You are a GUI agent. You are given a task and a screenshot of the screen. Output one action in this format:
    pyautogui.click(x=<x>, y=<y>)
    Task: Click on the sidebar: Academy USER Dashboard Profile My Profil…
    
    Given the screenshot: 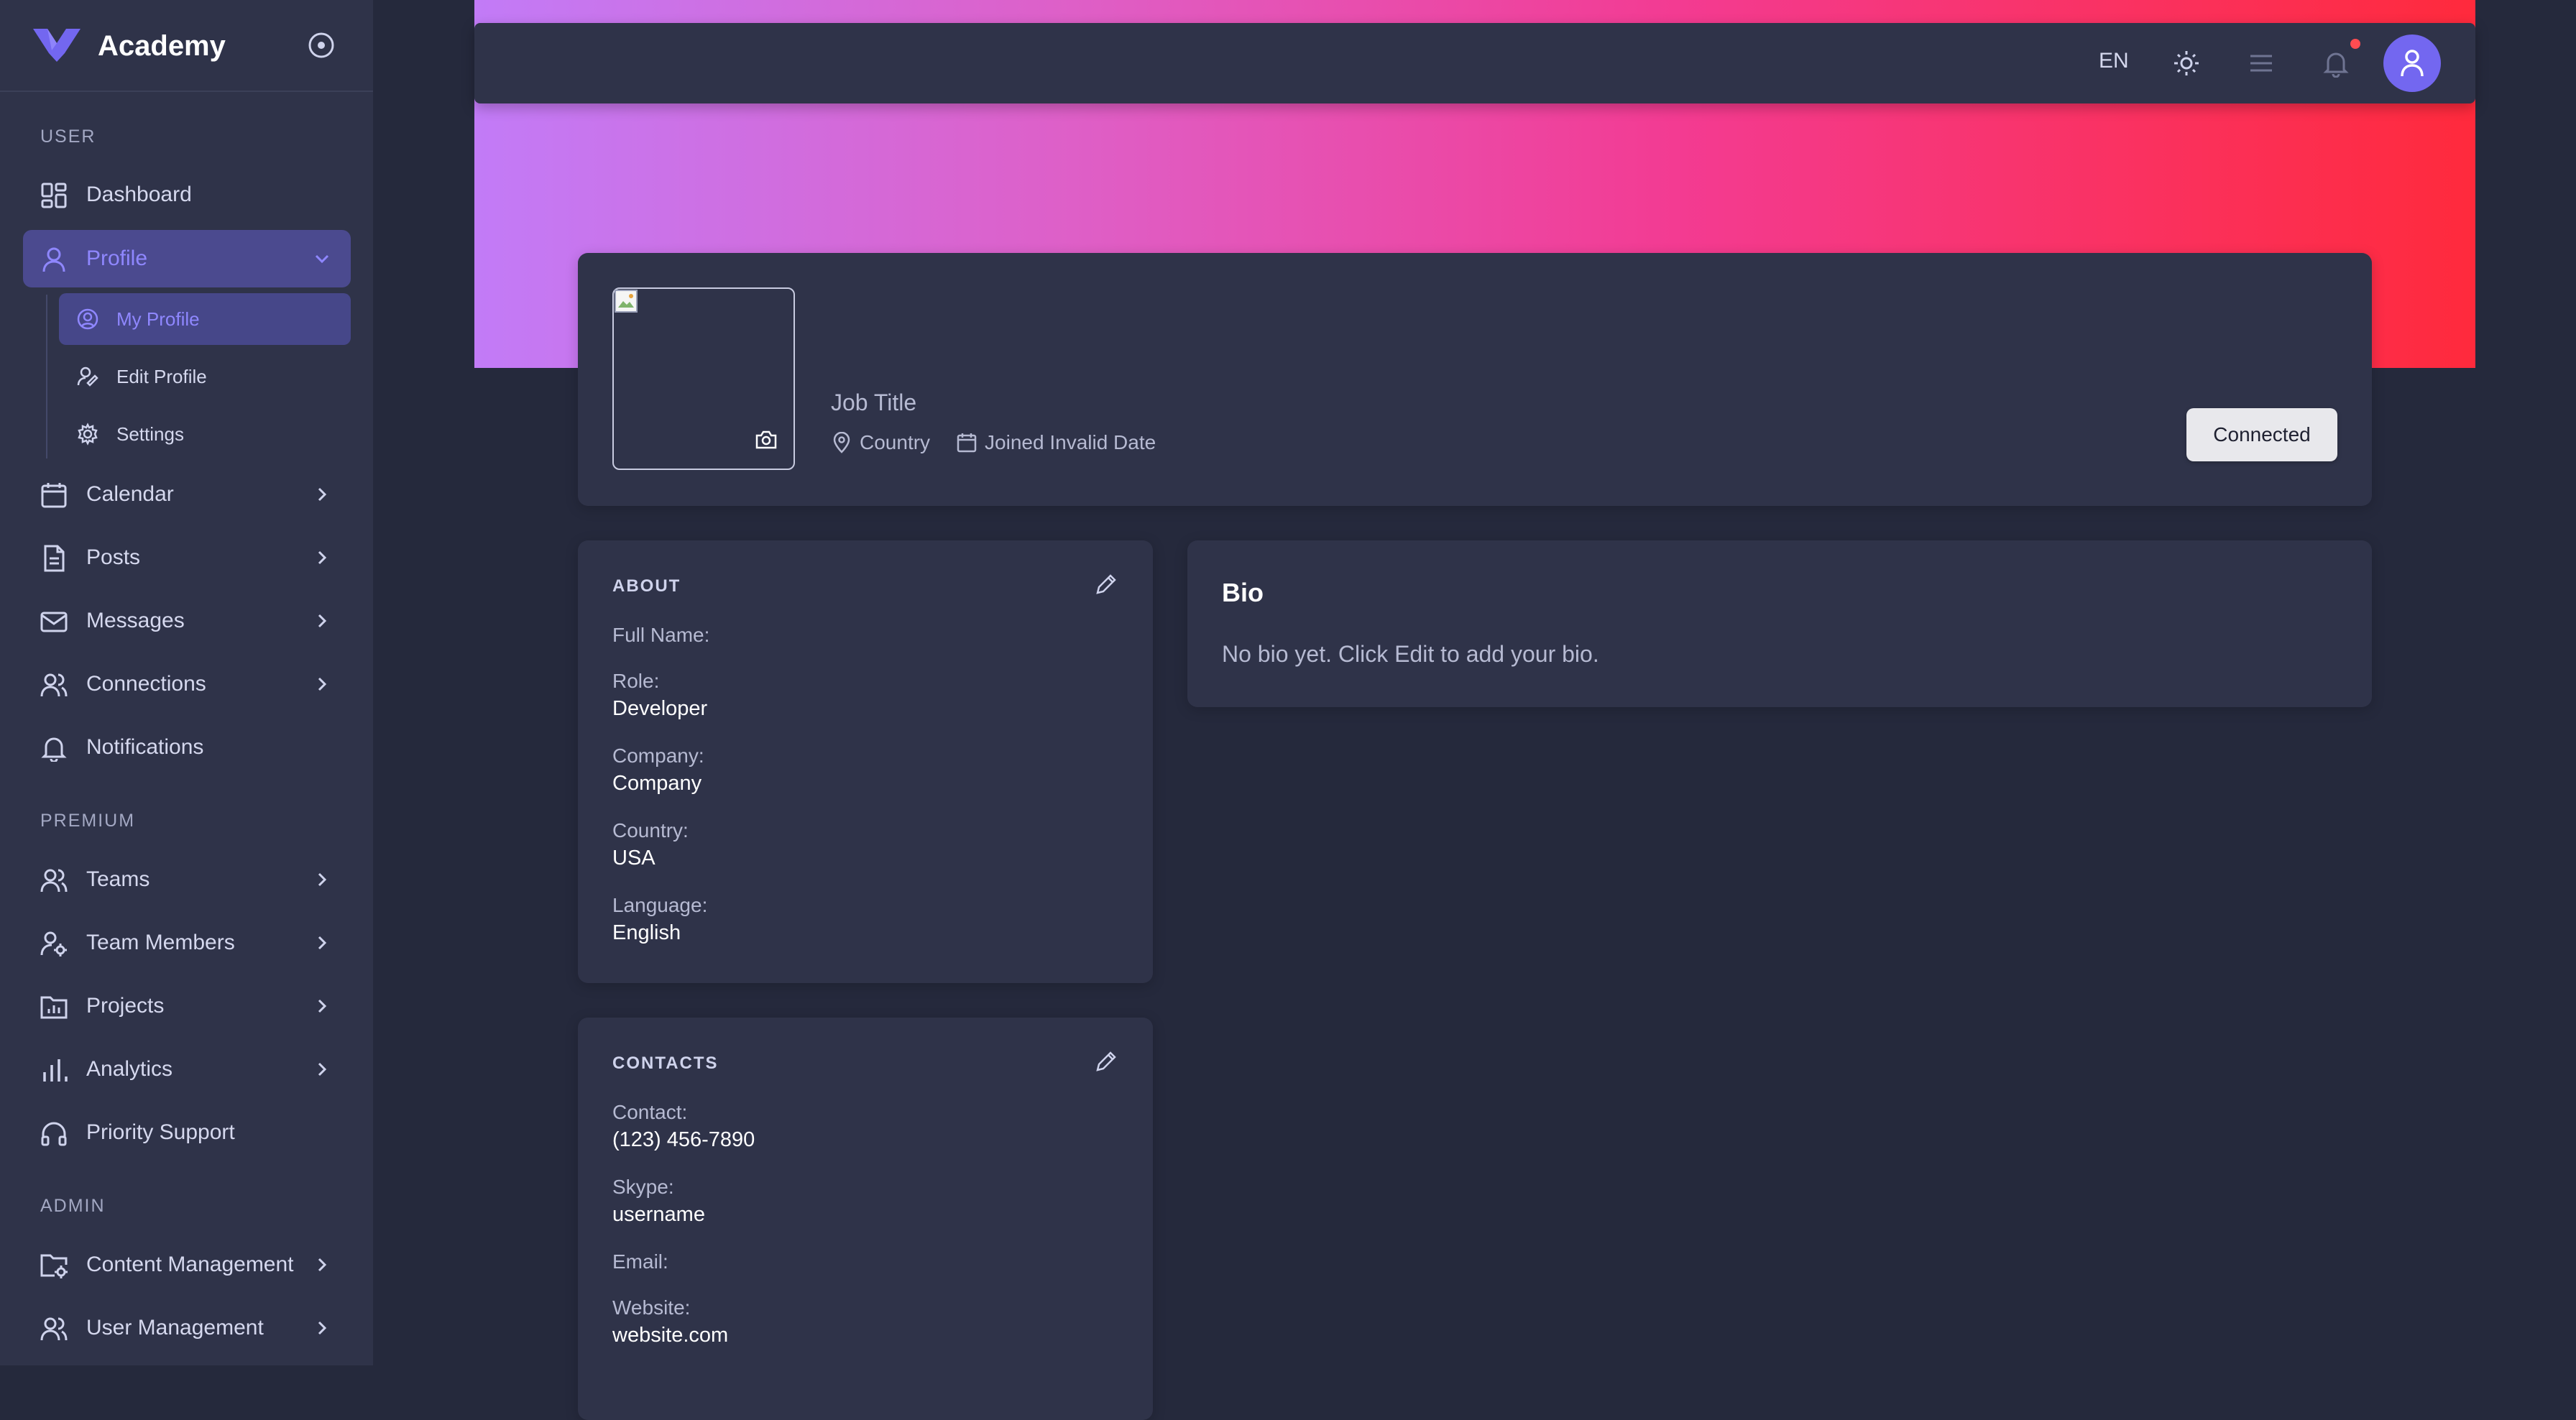 What is the action you would take?
    pyautogui.click(x=186, y=682)
    